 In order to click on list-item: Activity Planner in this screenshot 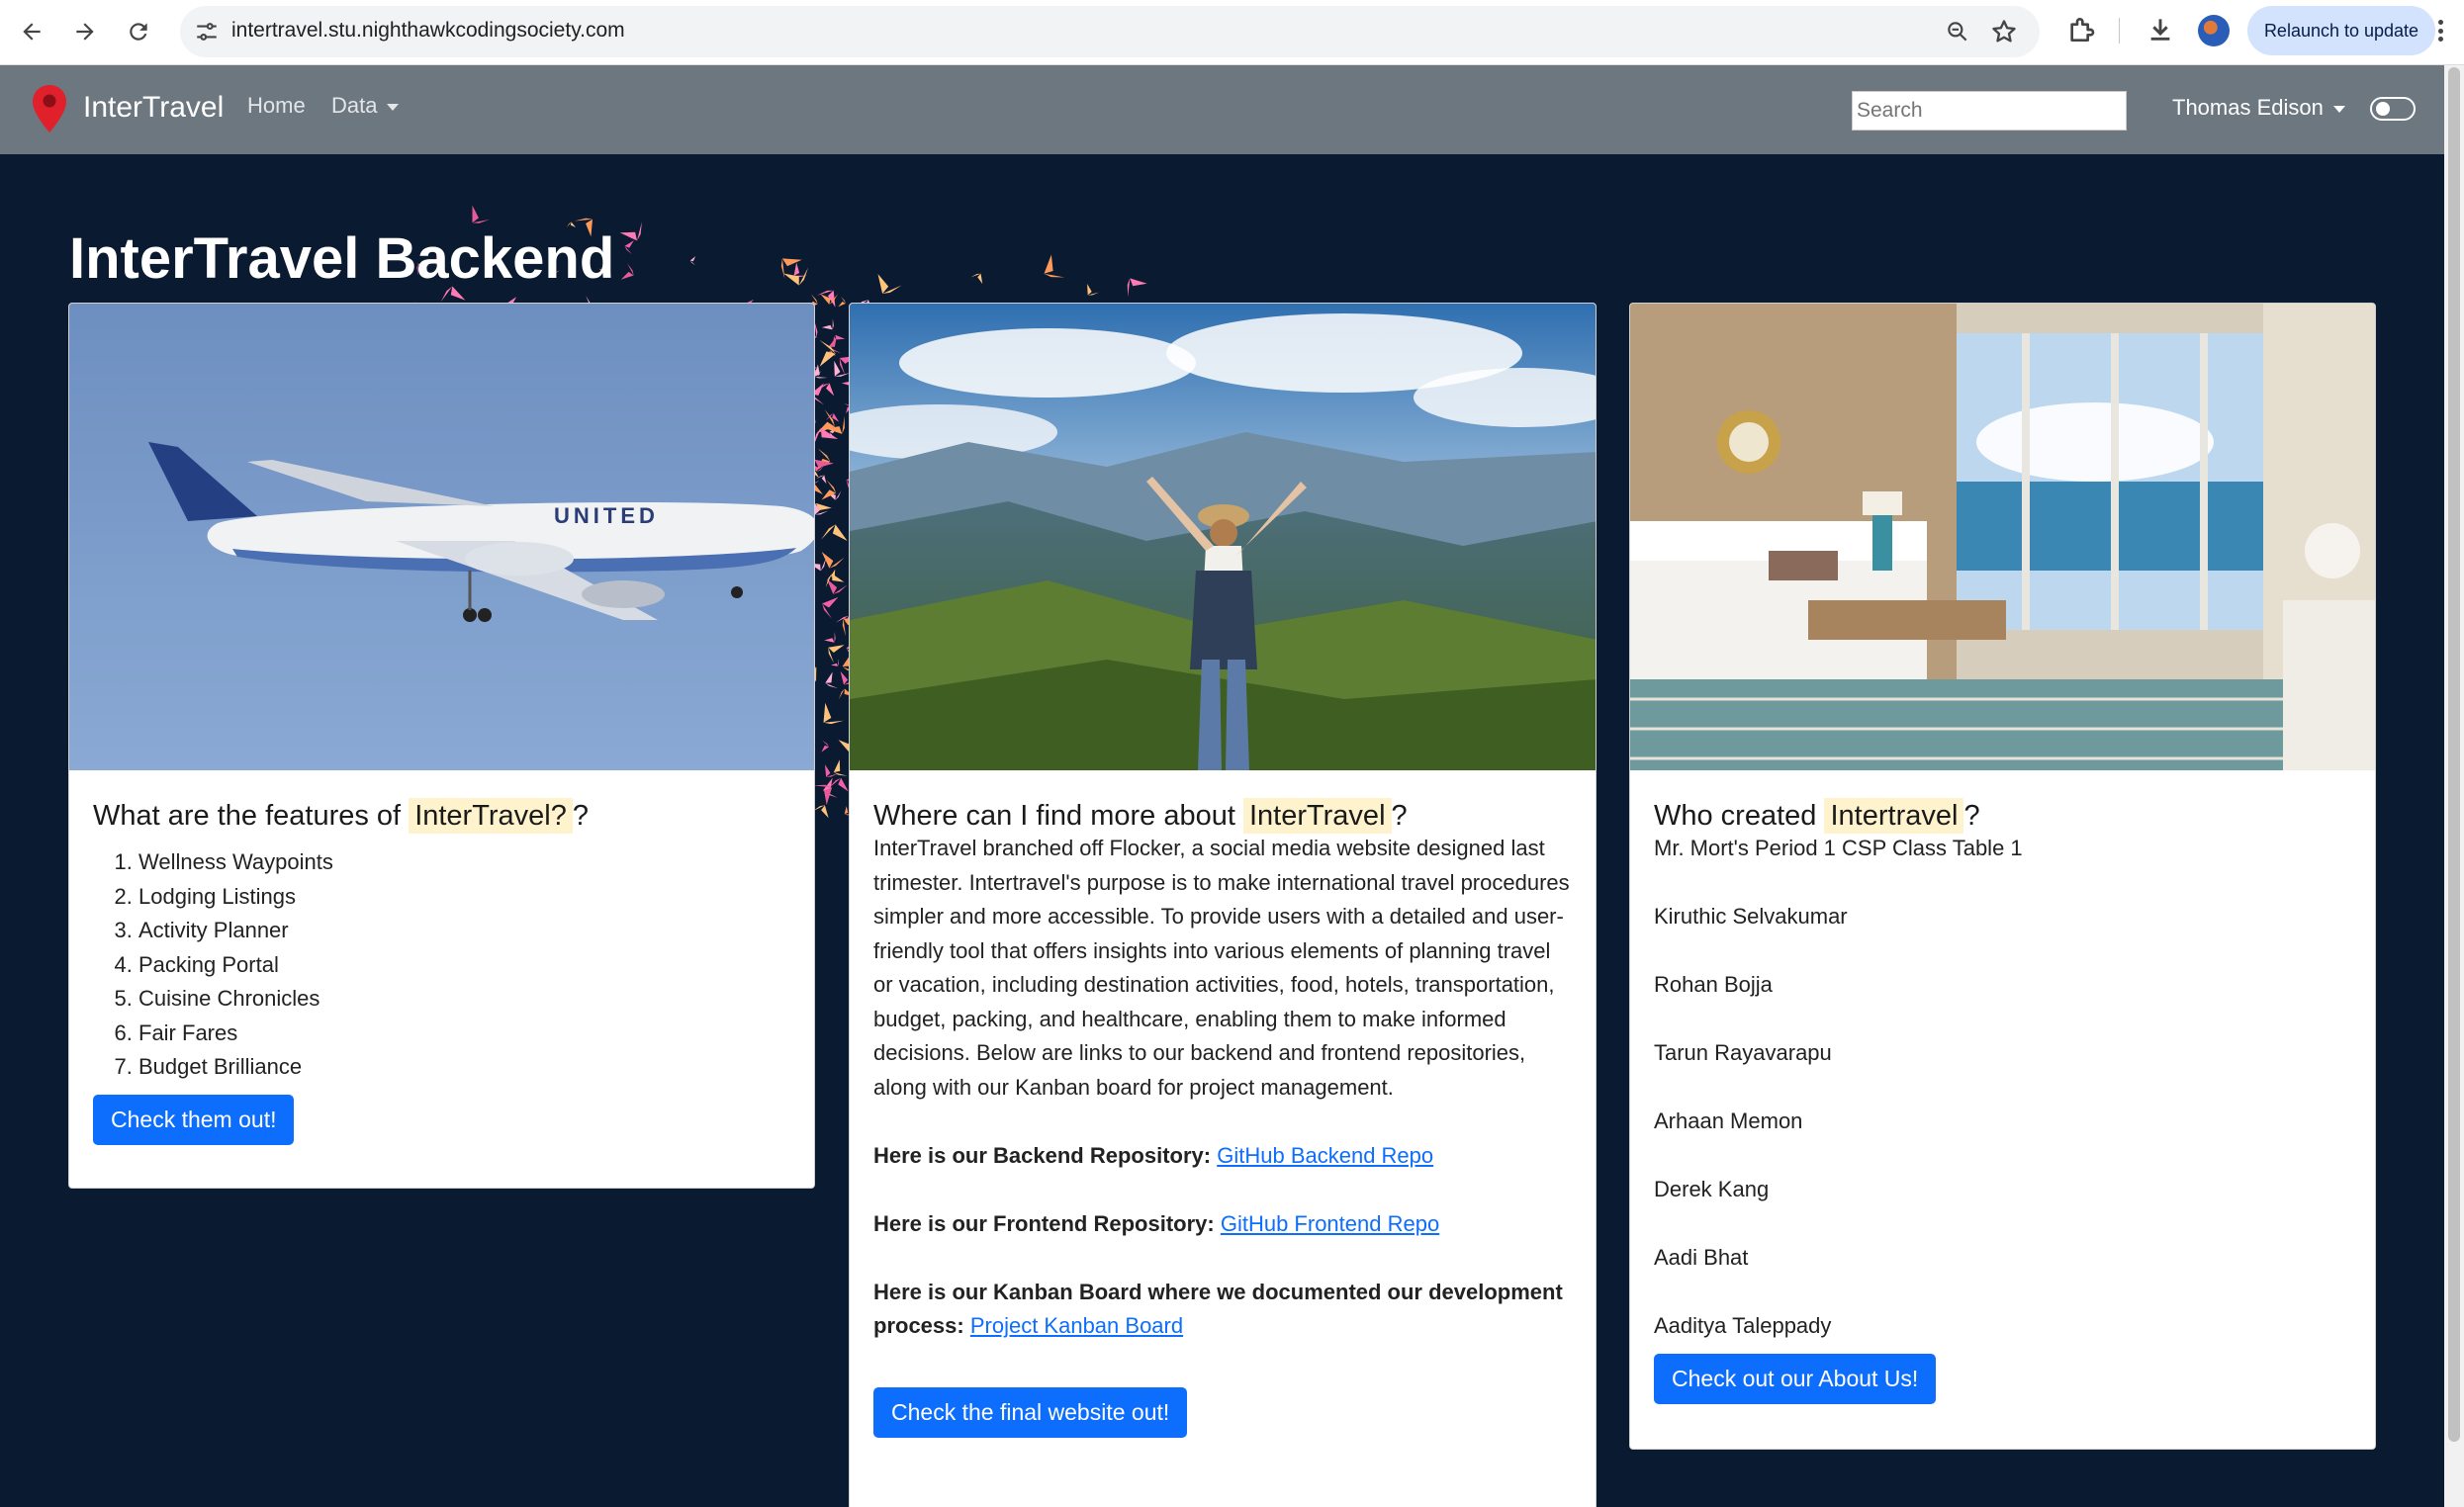, I will do `click(464, 931)`.